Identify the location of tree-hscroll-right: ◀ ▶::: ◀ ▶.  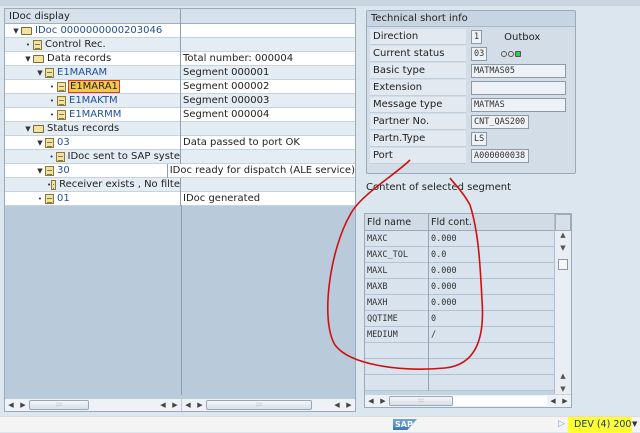
(268, 405).